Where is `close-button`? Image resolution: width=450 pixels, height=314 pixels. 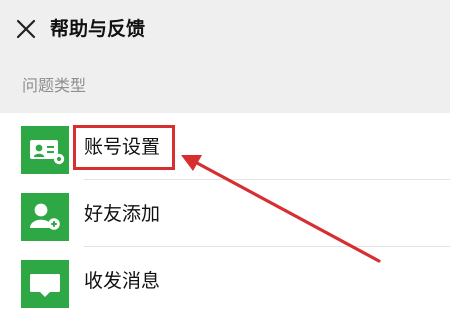
close-button is located at coordinates (26, 29).